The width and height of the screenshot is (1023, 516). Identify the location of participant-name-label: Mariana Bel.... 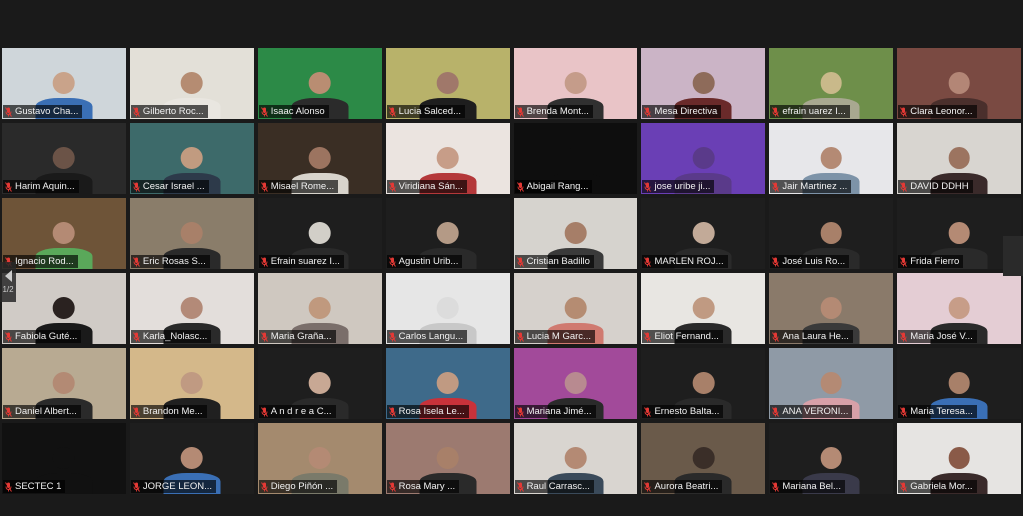
(807, 486).